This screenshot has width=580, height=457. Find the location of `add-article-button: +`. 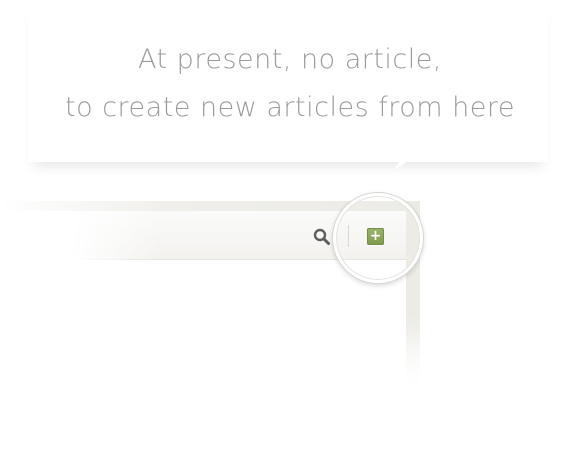

add-article-button: + is located at coordinates (375, 236).